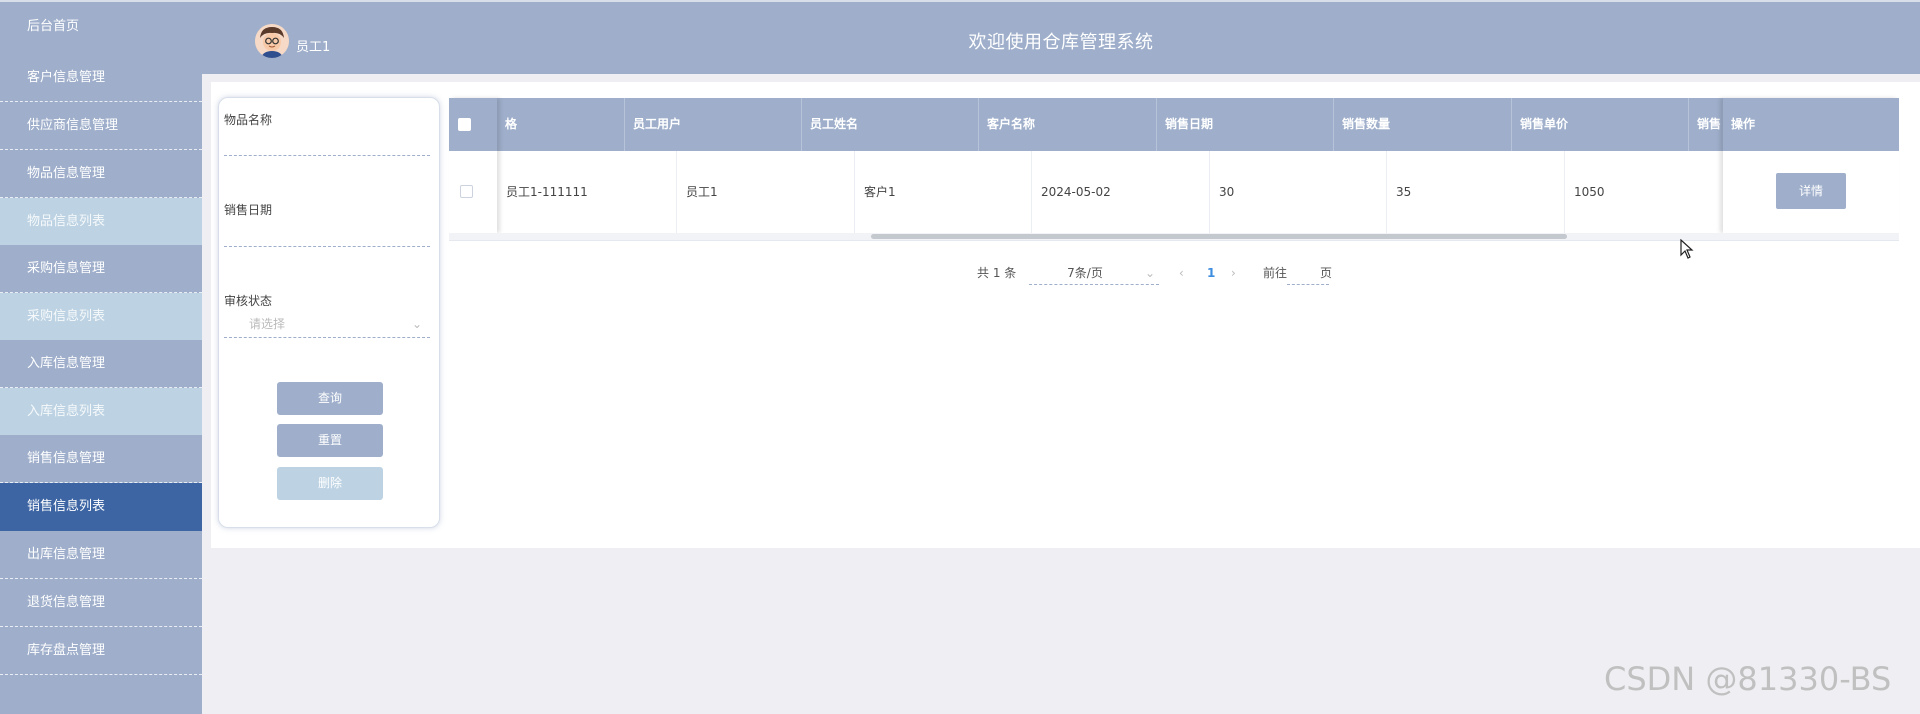 Image resolution: width=1920 pixels, height=714 pixels. I want to click on table-cell: 客户1, so click(943, 192).